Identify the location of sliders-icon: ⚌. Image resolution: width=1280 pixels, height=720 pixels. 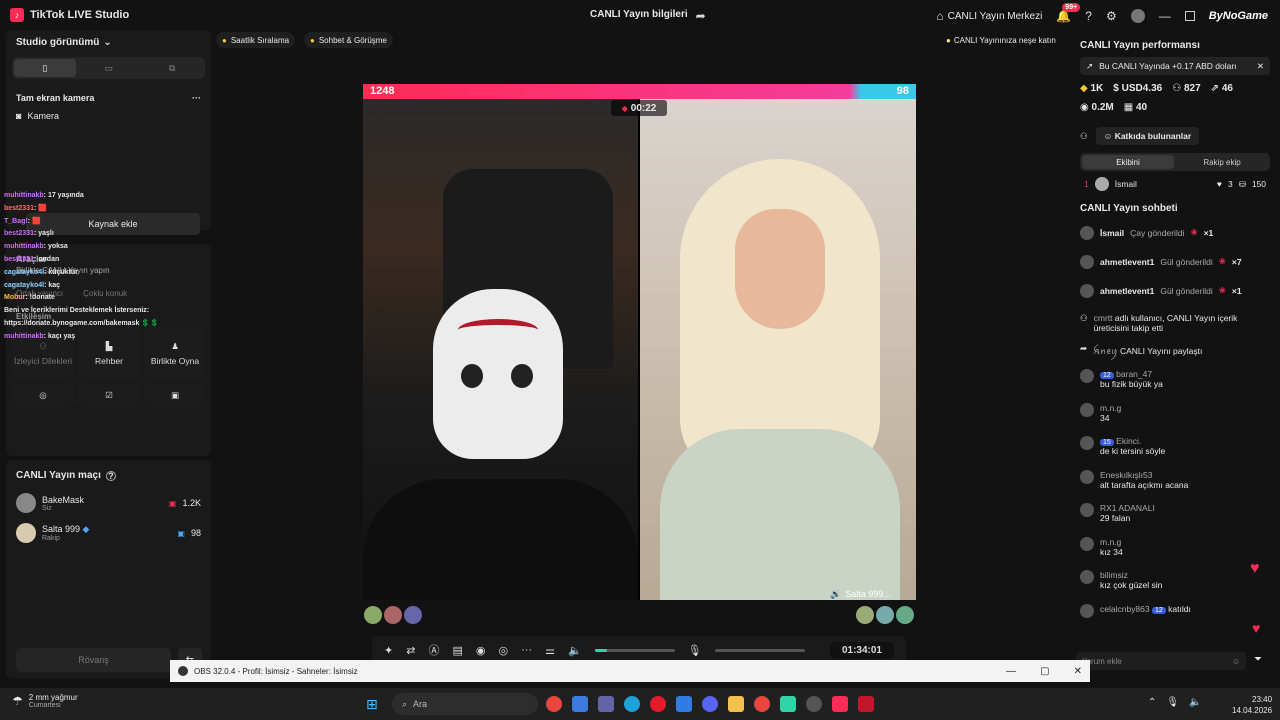
(550, 650).